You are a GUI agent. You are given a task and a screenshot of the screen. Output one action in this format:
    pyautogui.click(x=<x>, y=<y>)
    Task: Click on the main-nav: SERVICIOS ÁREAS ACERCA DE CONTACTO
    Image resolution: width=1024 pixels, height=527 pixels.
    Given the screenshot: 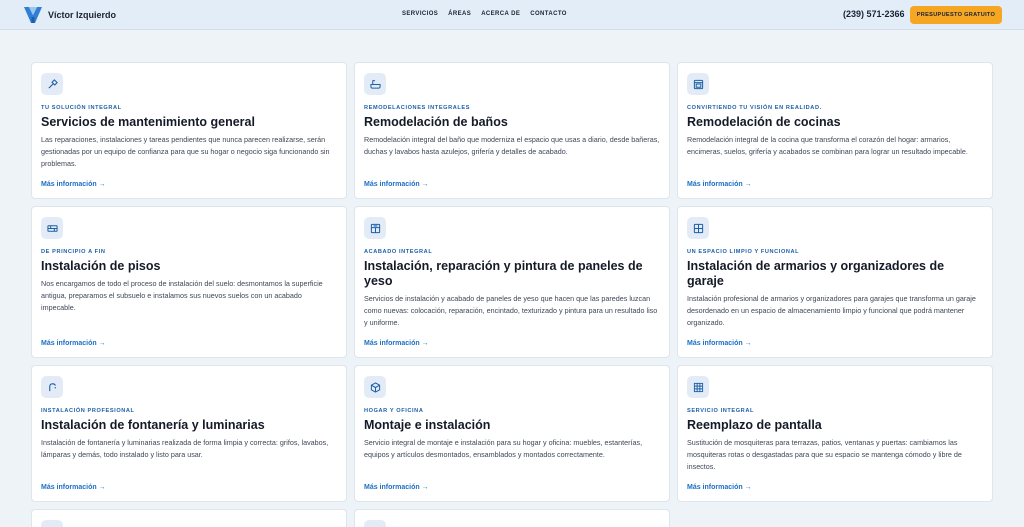 What is the action you would take?
    pyautogui.click(x=484, y=14)
    